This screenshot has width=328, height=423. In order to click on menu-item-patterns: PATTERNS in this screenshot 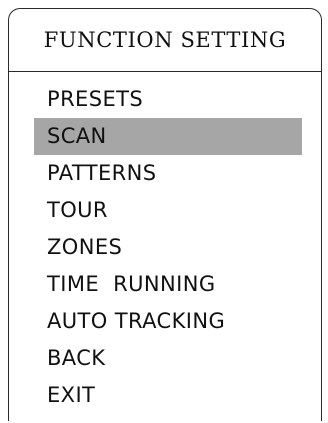, I will do `click(168, 173)`.